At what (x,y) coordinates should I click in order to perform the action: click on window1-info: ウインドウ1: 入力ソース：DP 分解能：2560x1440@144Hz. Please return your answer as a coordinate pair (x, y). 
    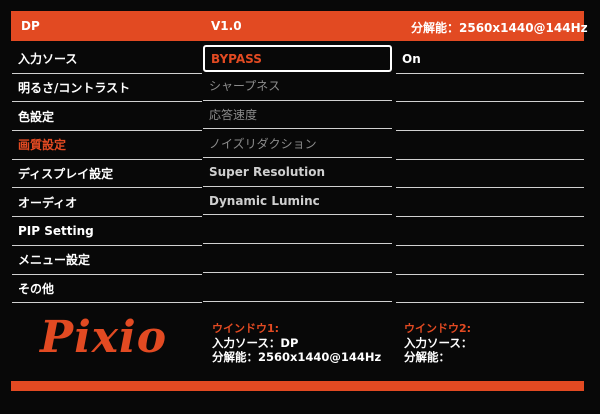
    Looking at the image, I should click on (296, 343).